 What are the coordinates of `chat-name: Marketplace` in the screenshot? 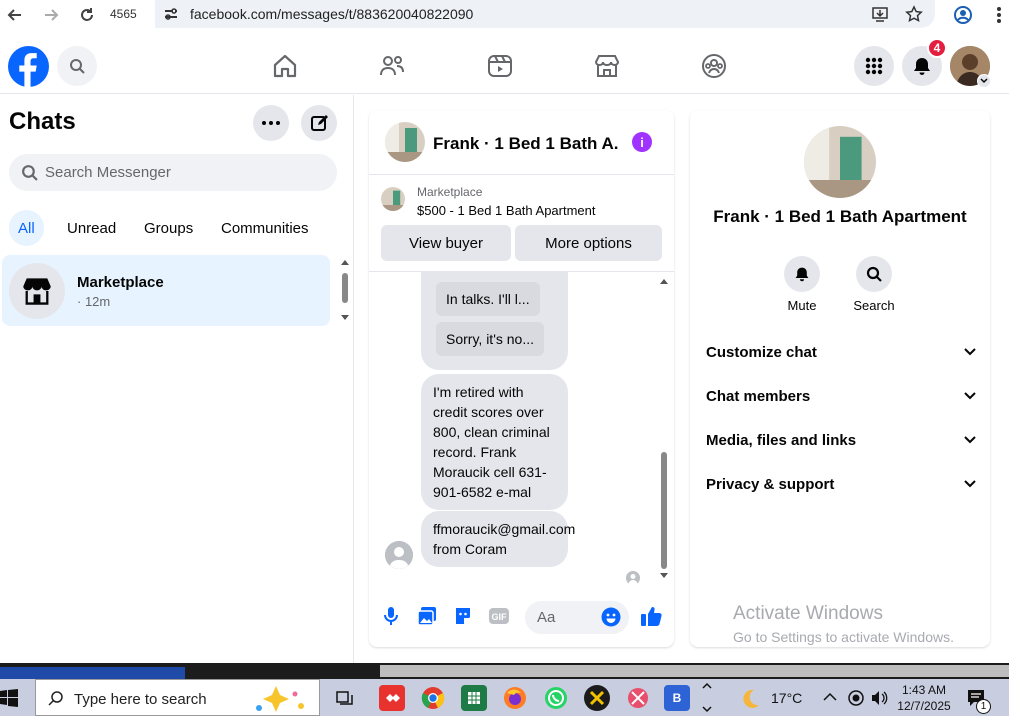 It's located at (120, 282).